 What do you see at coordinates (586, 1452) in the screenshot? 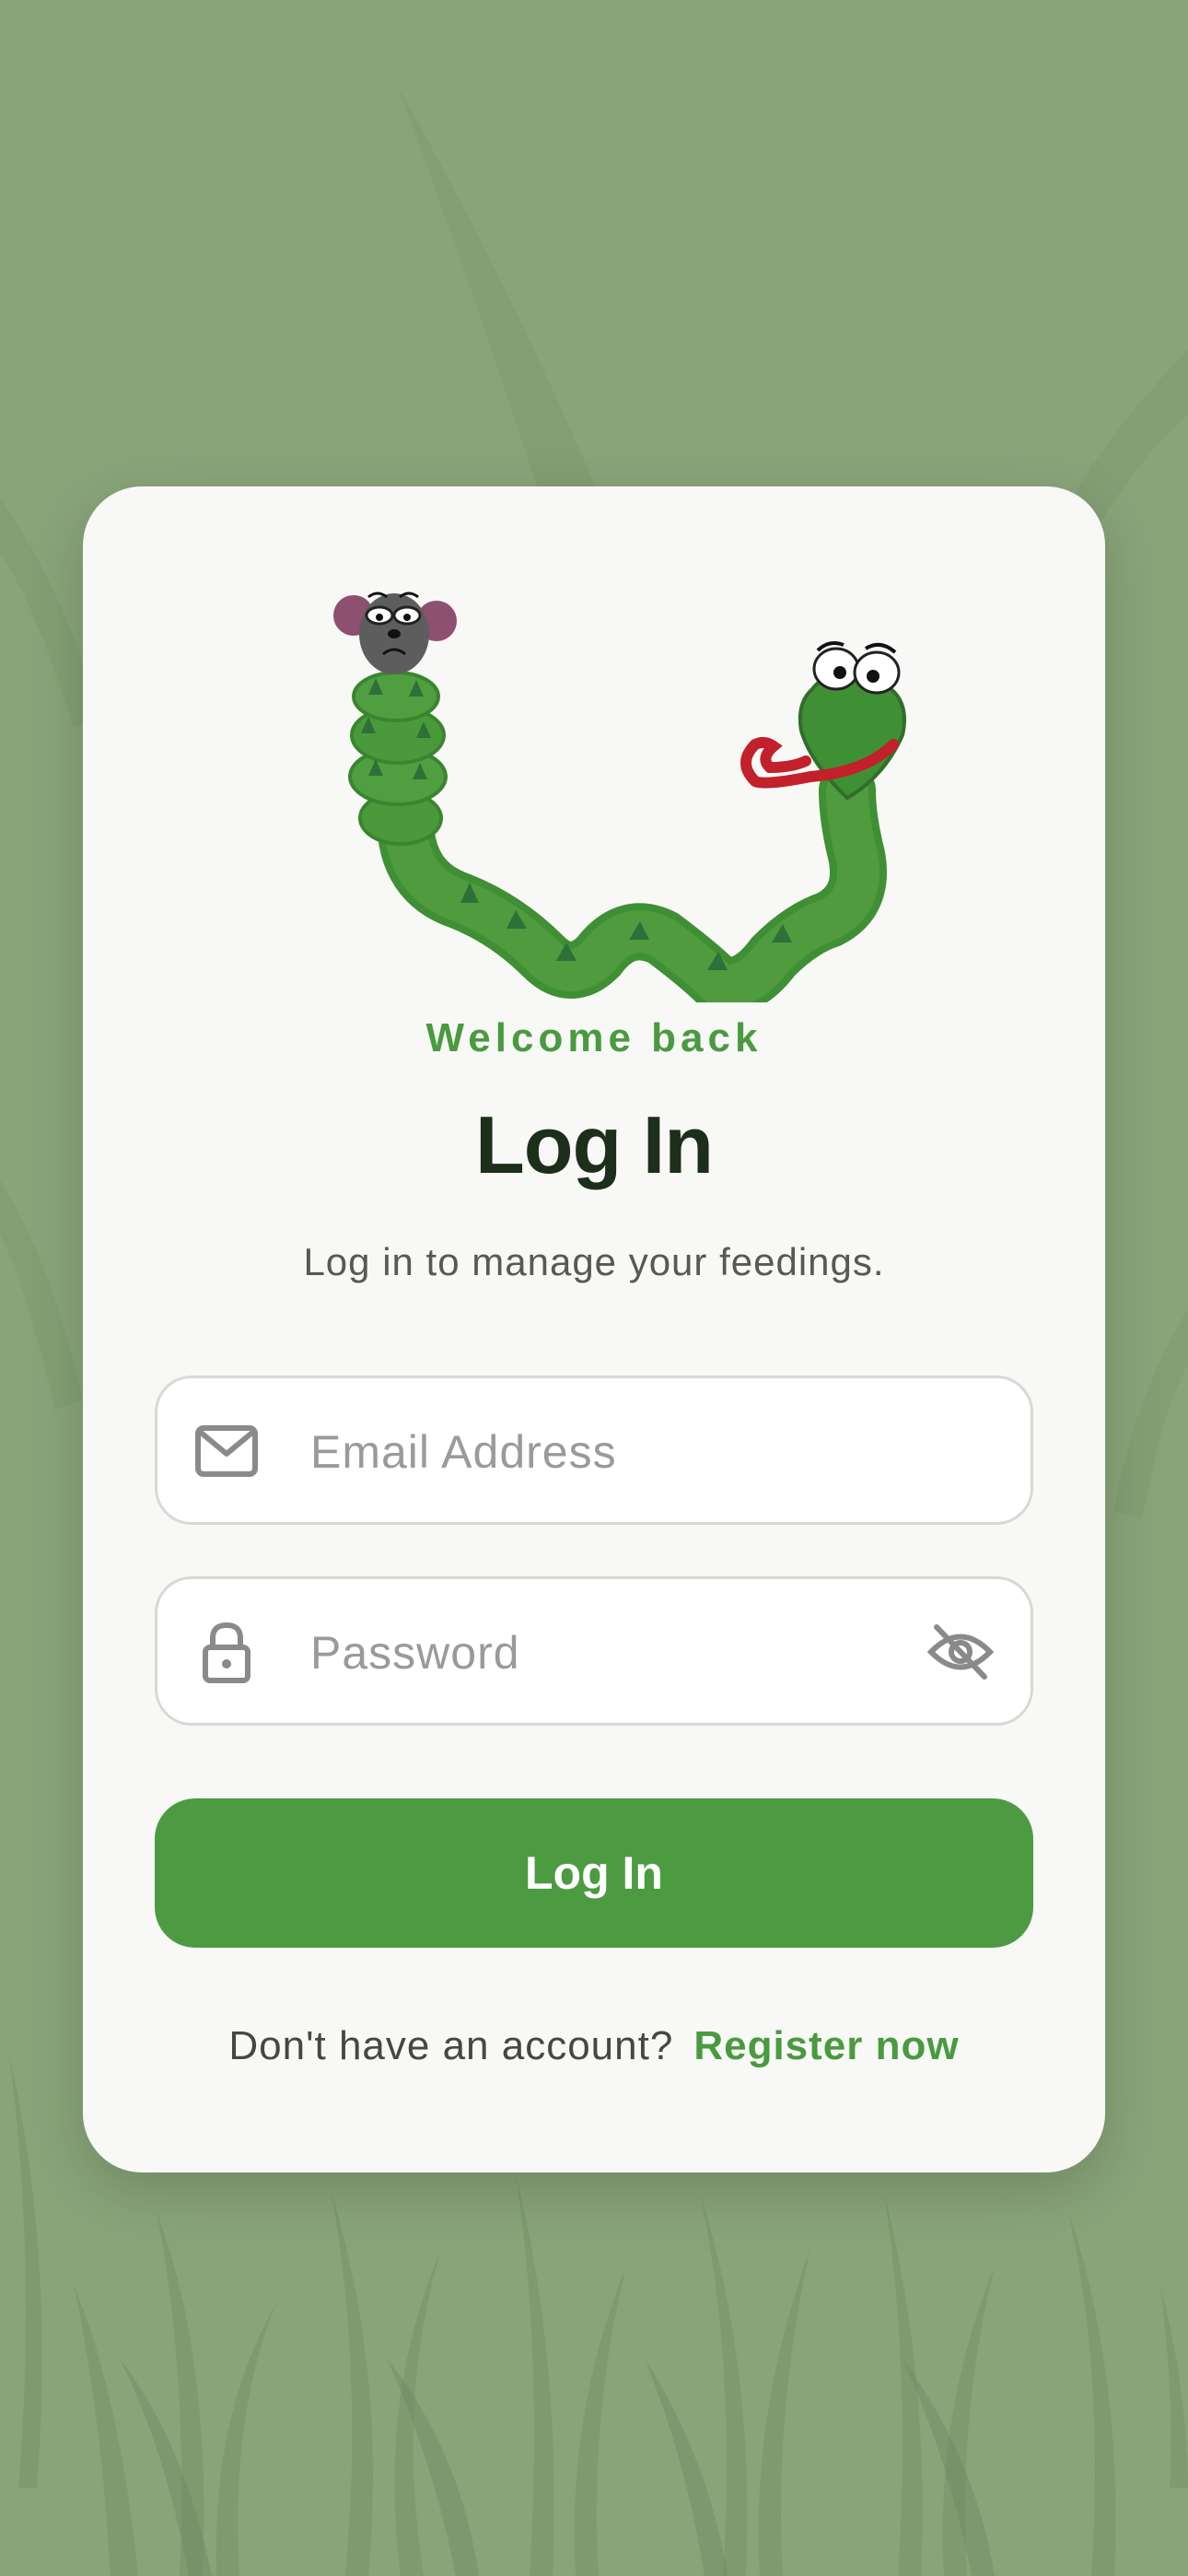
I see `email-input` at bounding box center [586, 1452].